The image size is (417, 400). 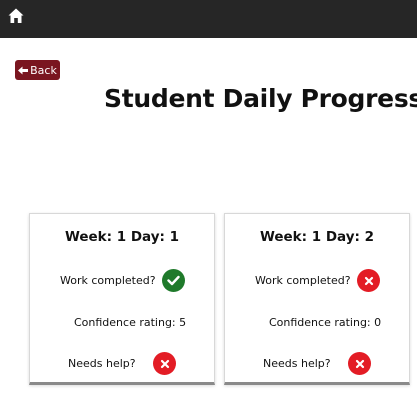 What do you see at coordinates (325, 322) in the screenshot?
I see `confidence-rating: Confidence rating: 0` at bounding box center [325, 322].